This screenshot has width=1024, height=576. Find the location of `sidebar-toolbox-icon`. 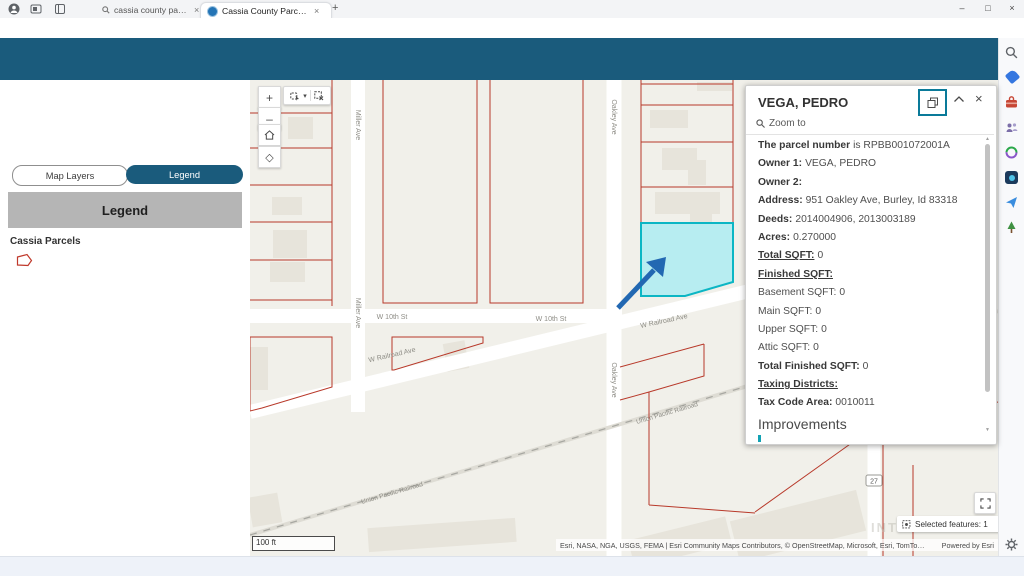

sidebar-toolbox-icon is located at coordinates (1012, 103).